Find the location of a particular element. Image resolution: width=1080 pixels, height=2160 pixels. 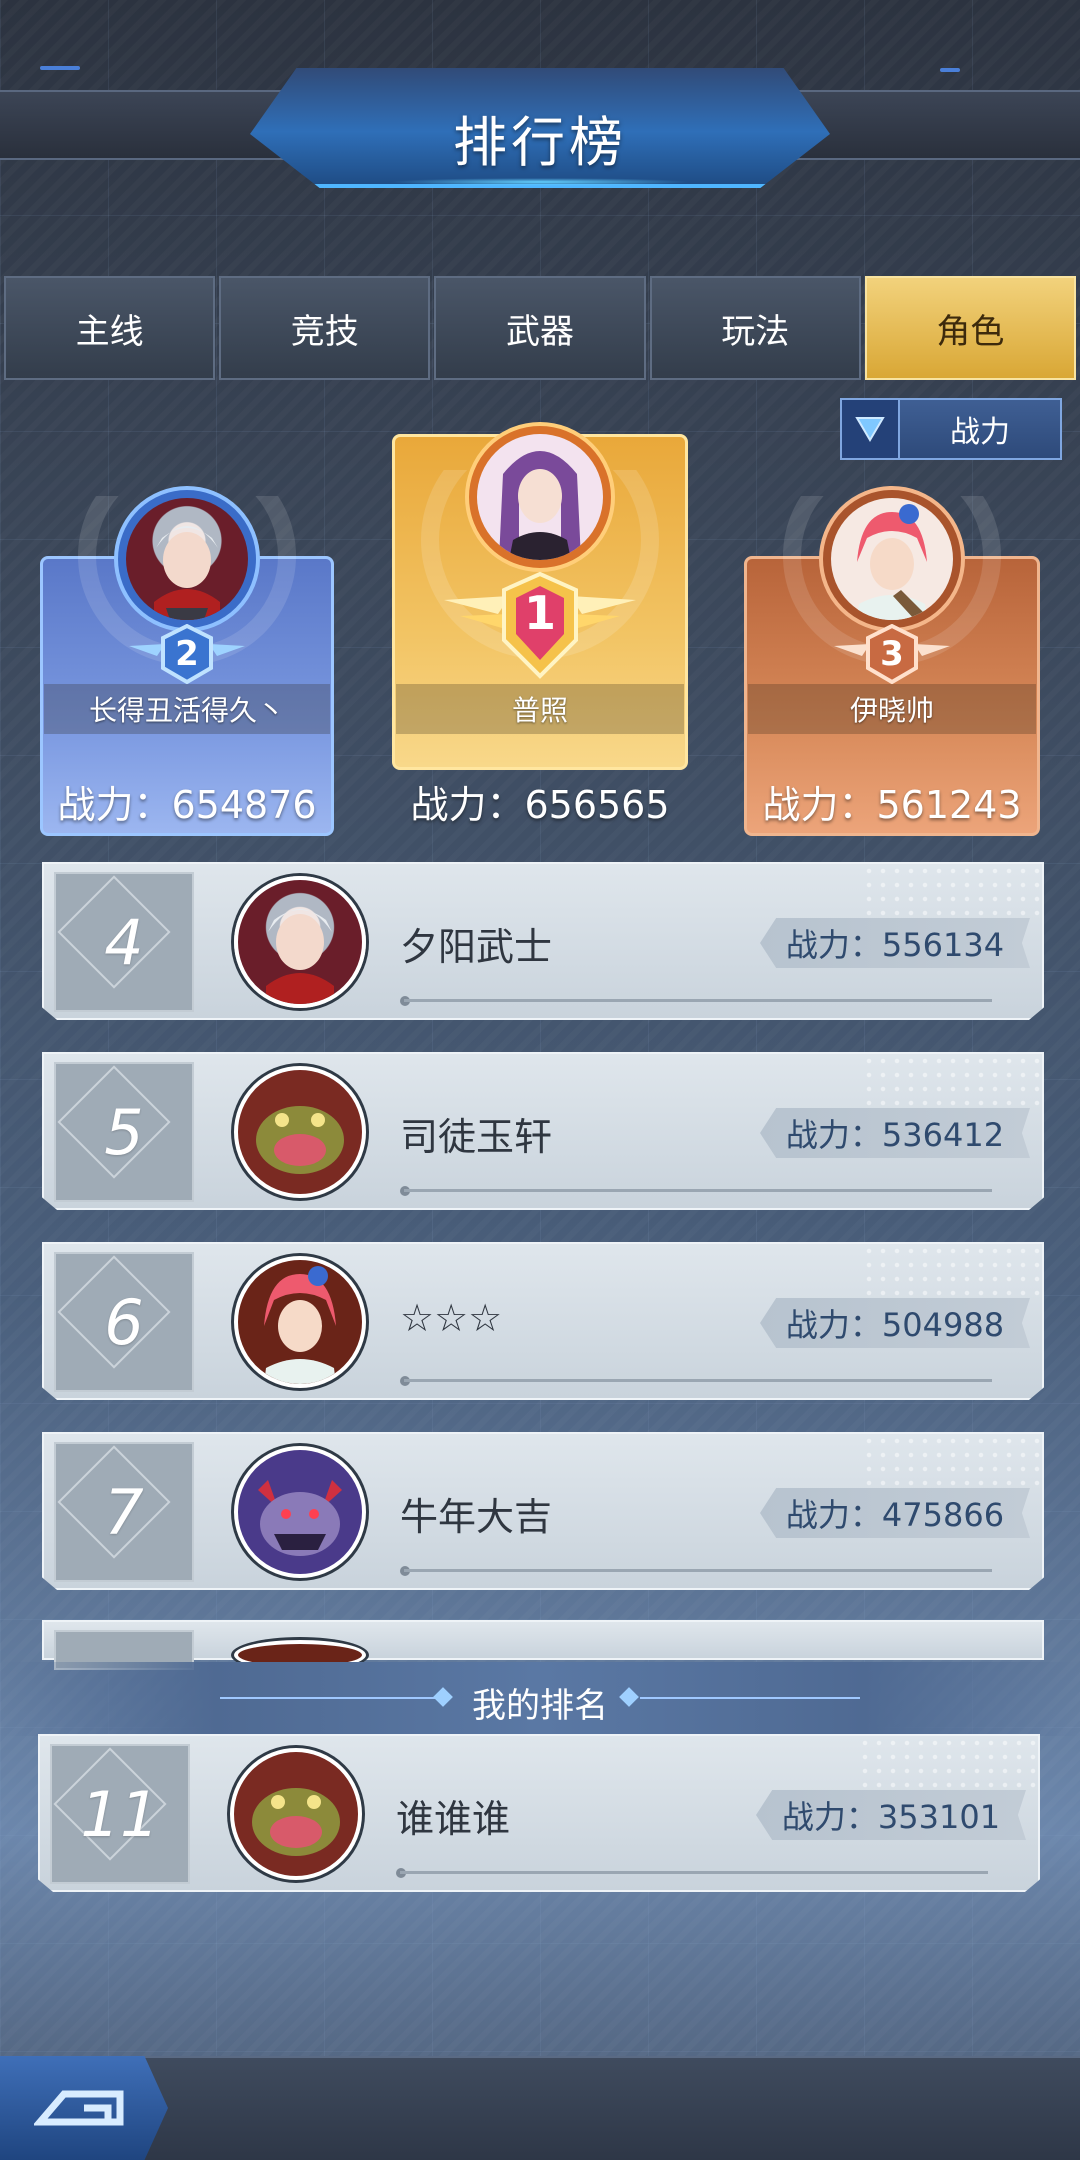

rank-3-badge: 3 is located at coordinates (892, 654).